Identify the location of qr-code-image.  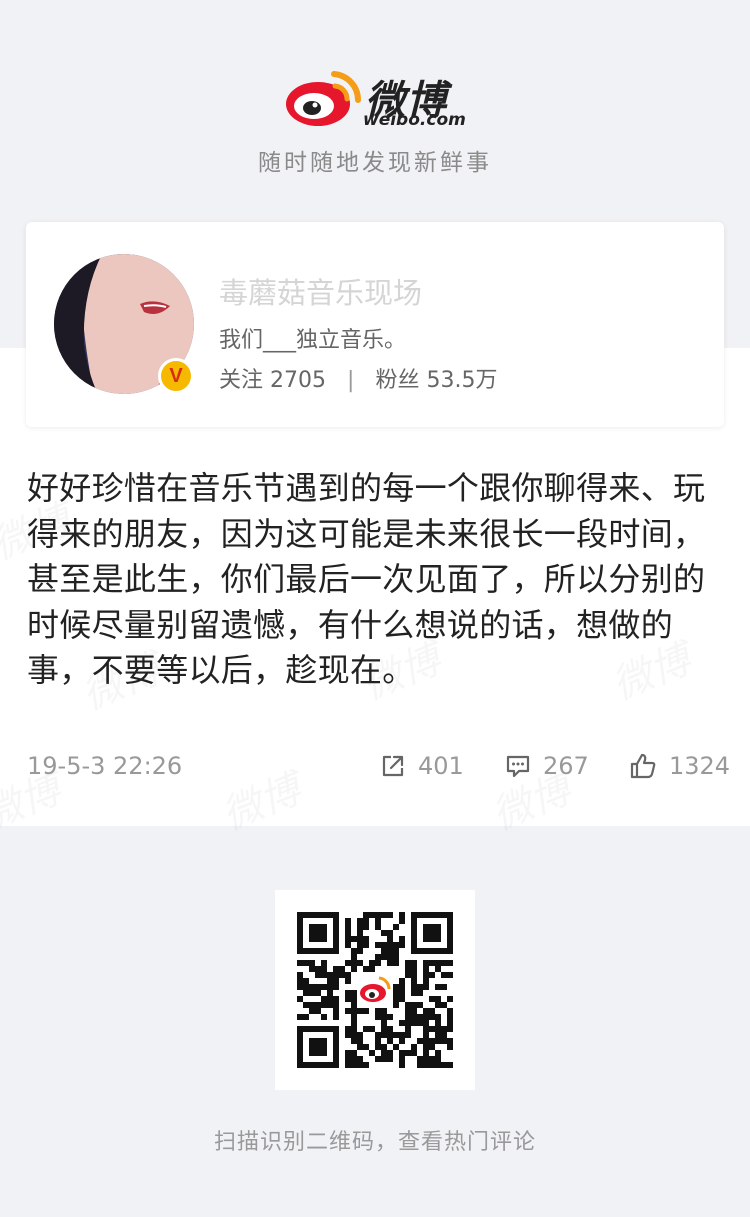
(375, 990).